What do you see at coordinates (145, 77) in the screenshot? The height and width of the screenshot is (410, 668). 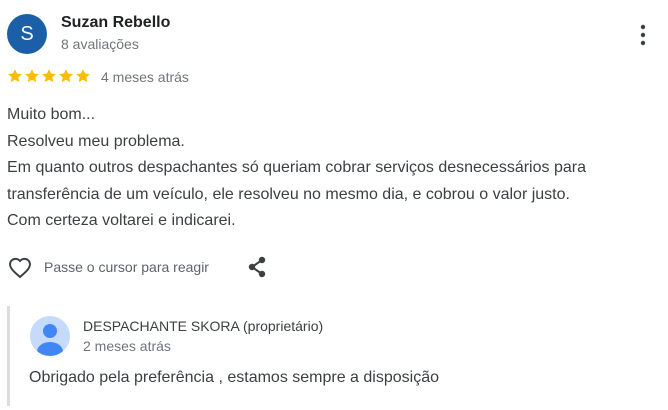 I see `review-time: 4 meses atrás` at bounding box center [145, 77].